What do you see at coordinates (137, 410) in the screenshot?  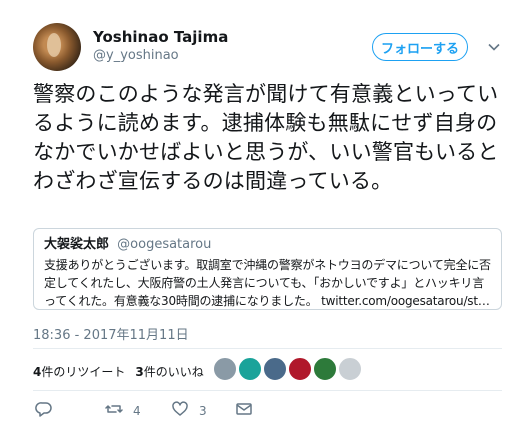 I see `retweet-count: 4` at bounding box center [137, 410].